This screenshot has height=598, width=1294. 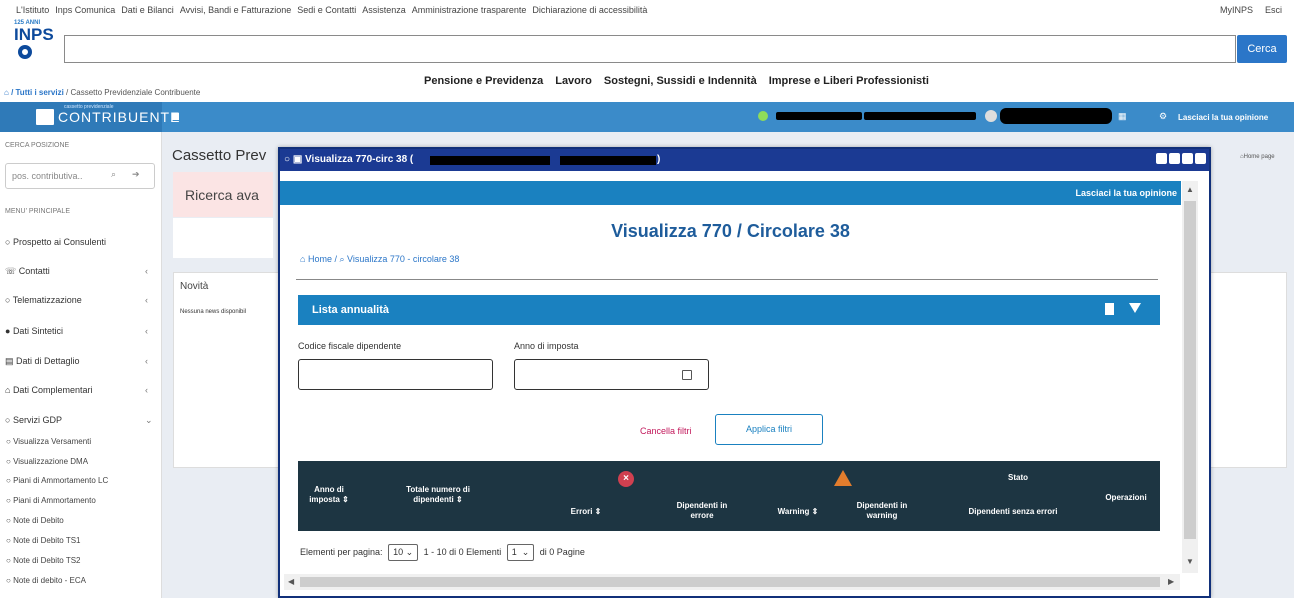 I want to click on col-totale: Totale numero di dipendenti ⇕, so click(x=438, y=495).